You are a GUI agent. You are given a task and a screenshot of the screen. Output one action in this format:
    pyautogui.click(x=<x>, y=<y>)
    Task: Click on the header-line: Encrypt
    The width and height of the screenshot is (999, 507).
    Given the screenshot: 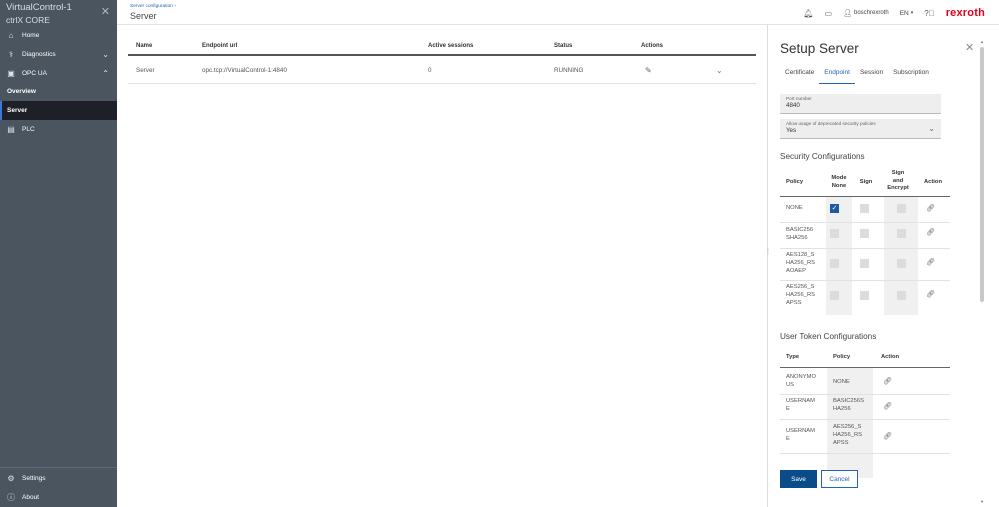 What is the action you would take?
    pyautogui.click(x=898, y=188)
    